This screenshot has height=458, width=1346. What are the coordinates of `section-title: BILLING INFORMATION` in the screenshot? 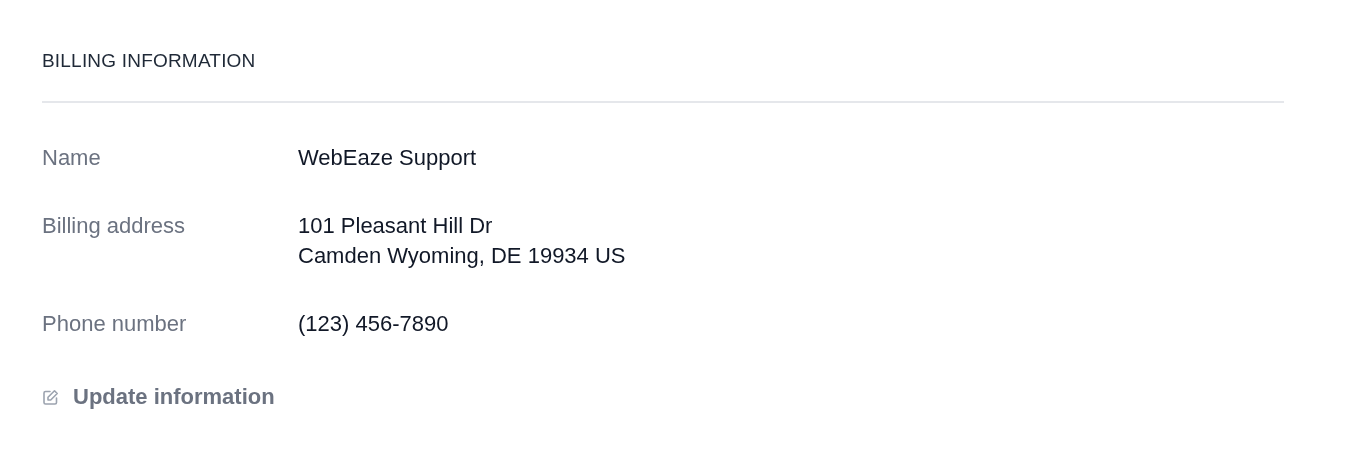 It's located at (149, 61).